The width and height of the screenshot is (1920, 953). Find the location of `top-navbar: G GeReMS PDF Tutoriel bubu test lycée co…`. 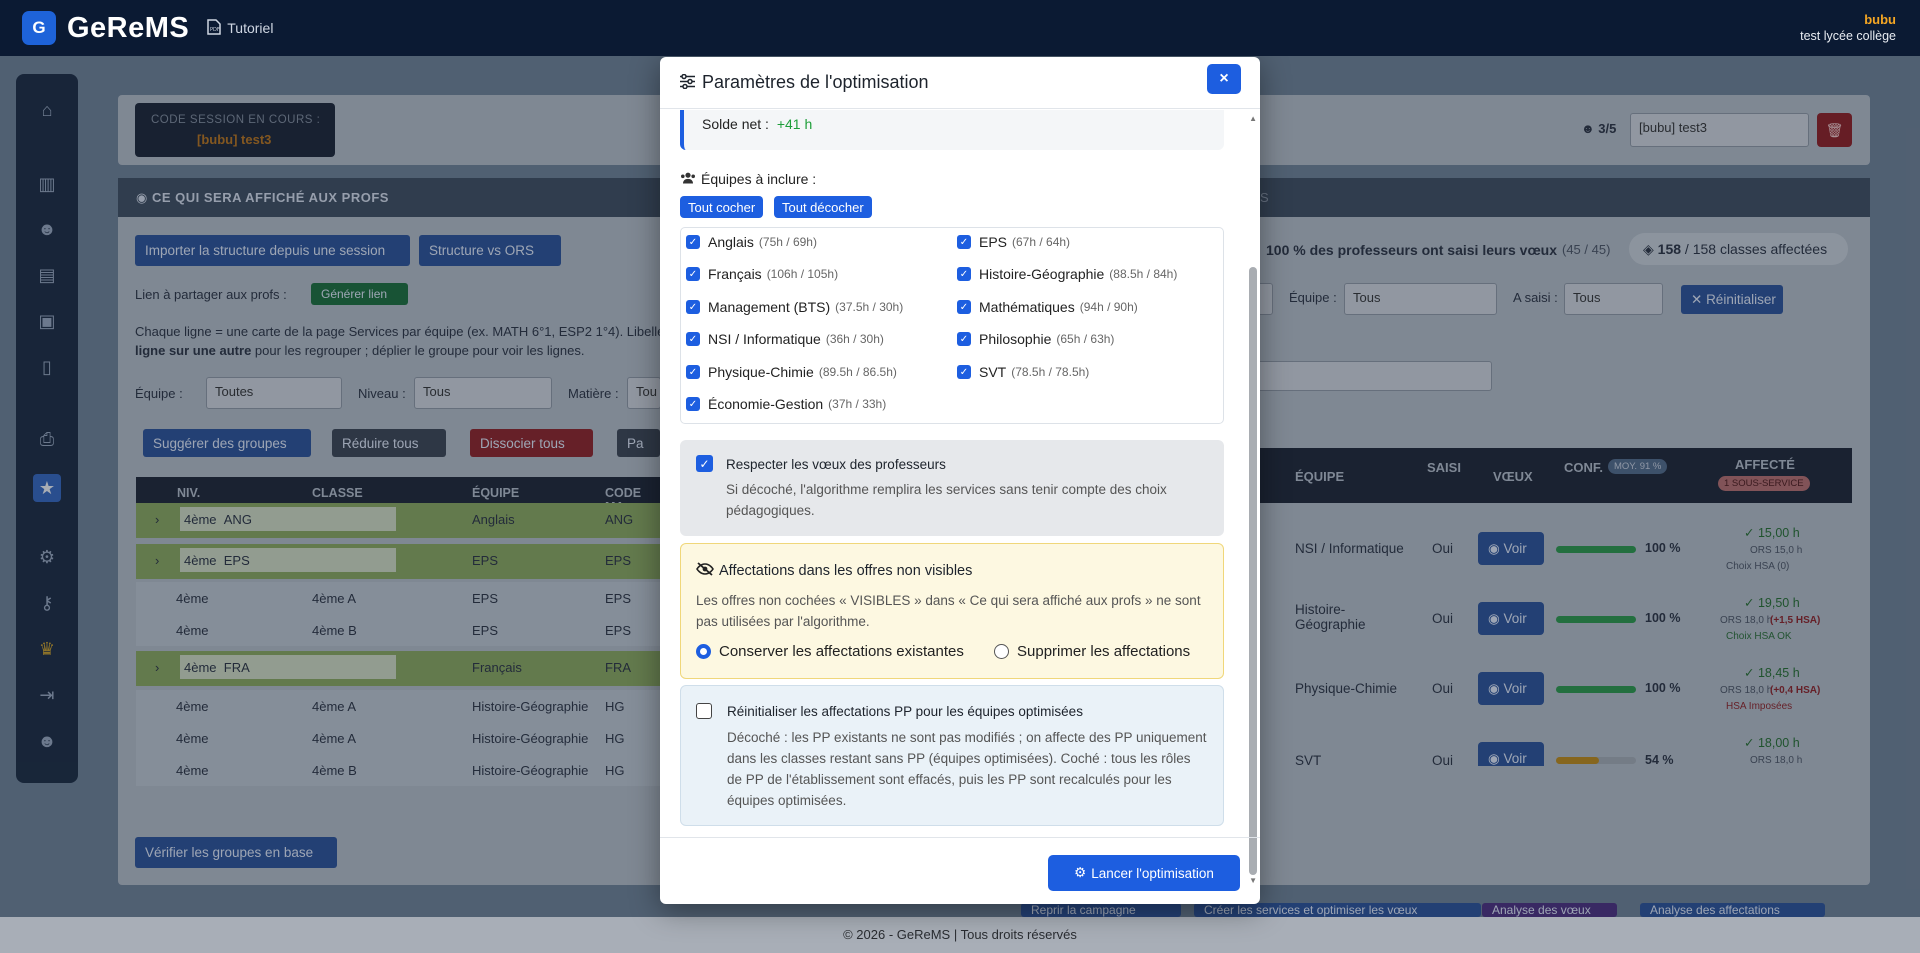

top-navbar: G GeReMS PDF Tutoriel bubu test lycée co… is located at coordinates (960, 28).